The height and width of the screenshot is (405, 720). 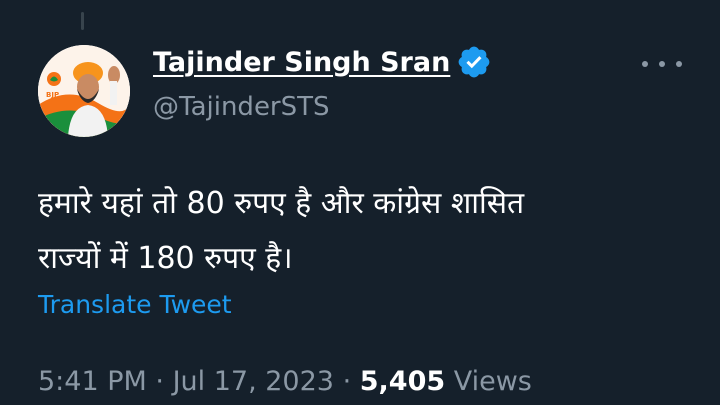 I want to click on tweet-date: Jul 17, 2023, so click(x=253, y=381).